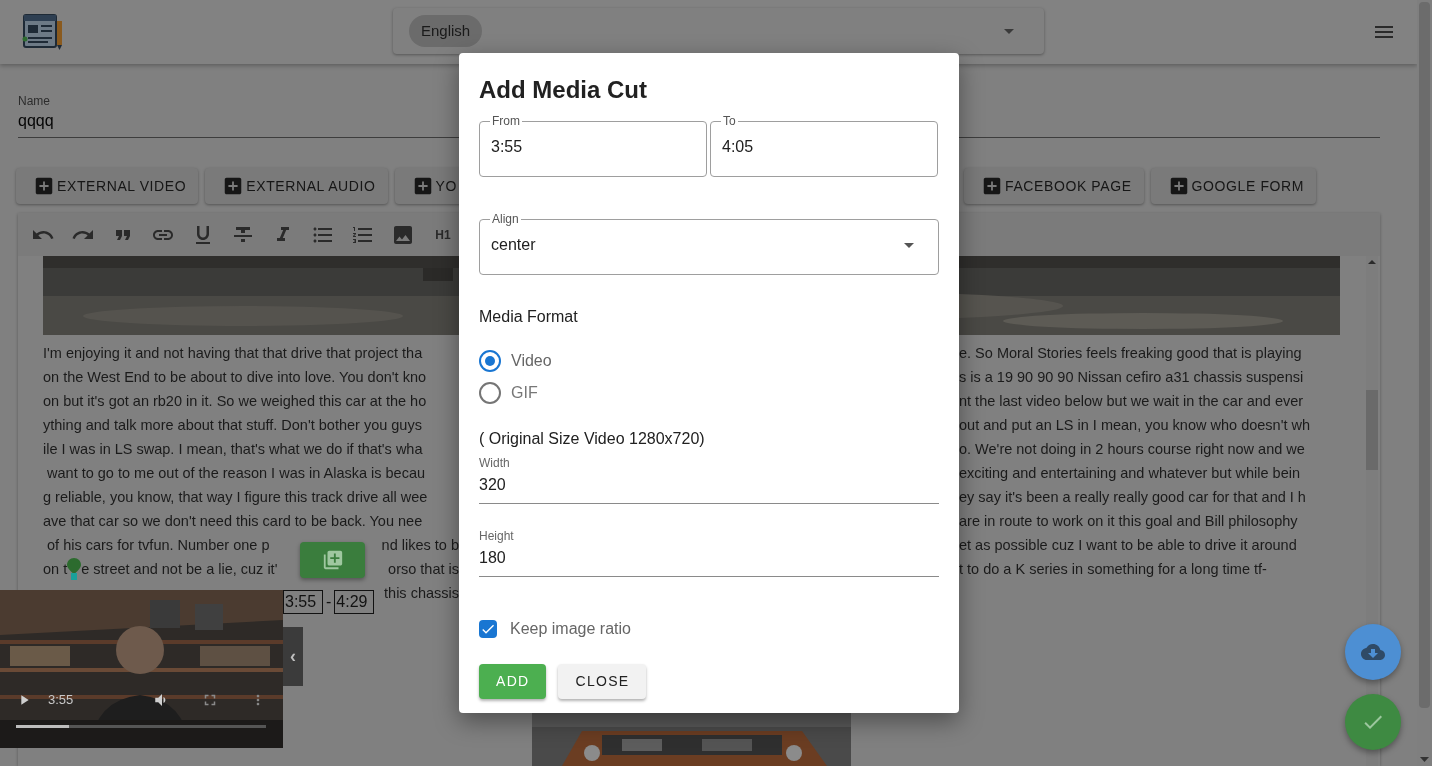  I want to click on width-field: Width 320, so click(709, 479).